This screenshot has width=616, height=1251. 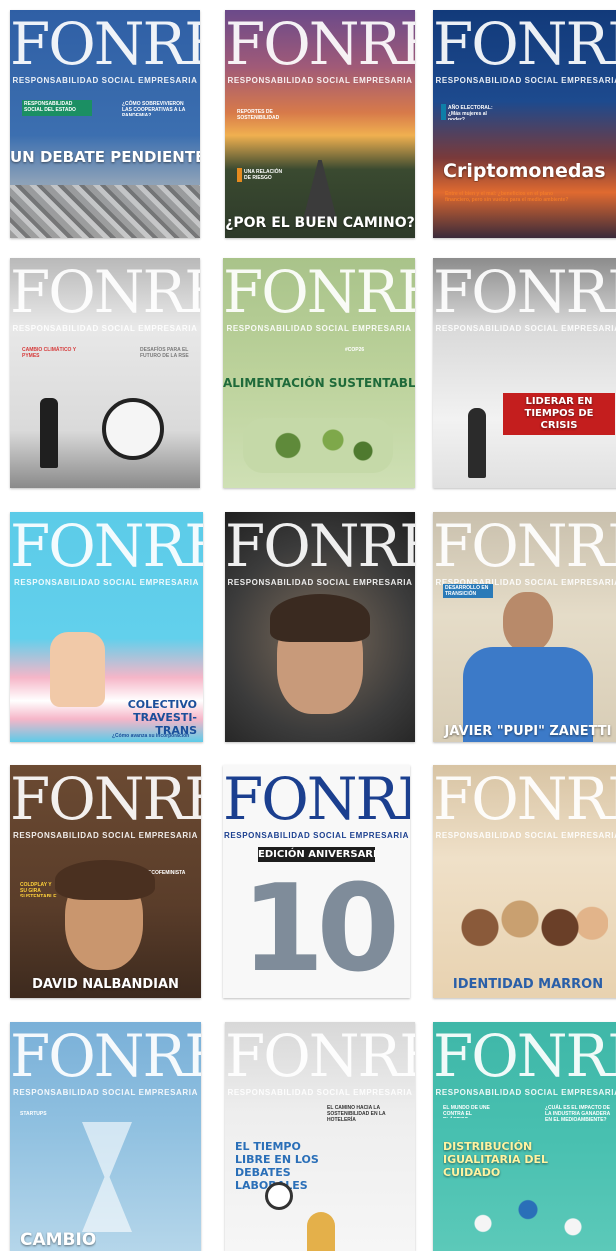 I want to click on cover-headline: ¿POR EL BUEN CAMINO?, so click(x=320, y=223).